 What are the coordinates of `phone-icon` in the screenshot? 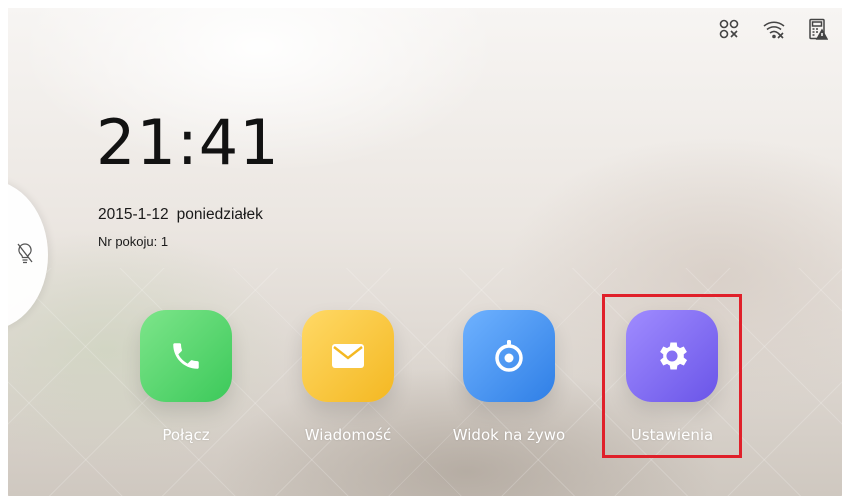 It's located at (186, 356).